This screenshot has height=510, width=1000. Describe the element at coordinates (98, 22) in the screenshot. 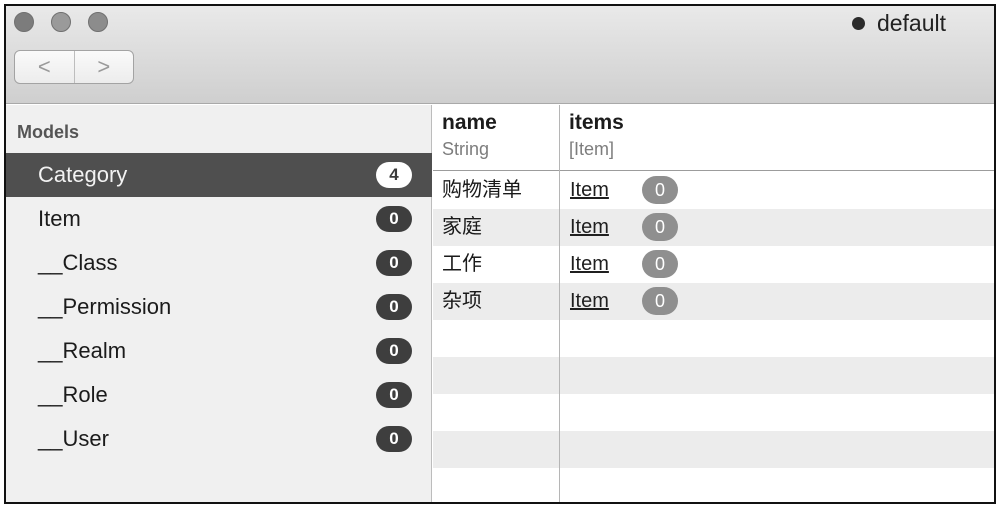

I see `zoom-window-button` at that location.